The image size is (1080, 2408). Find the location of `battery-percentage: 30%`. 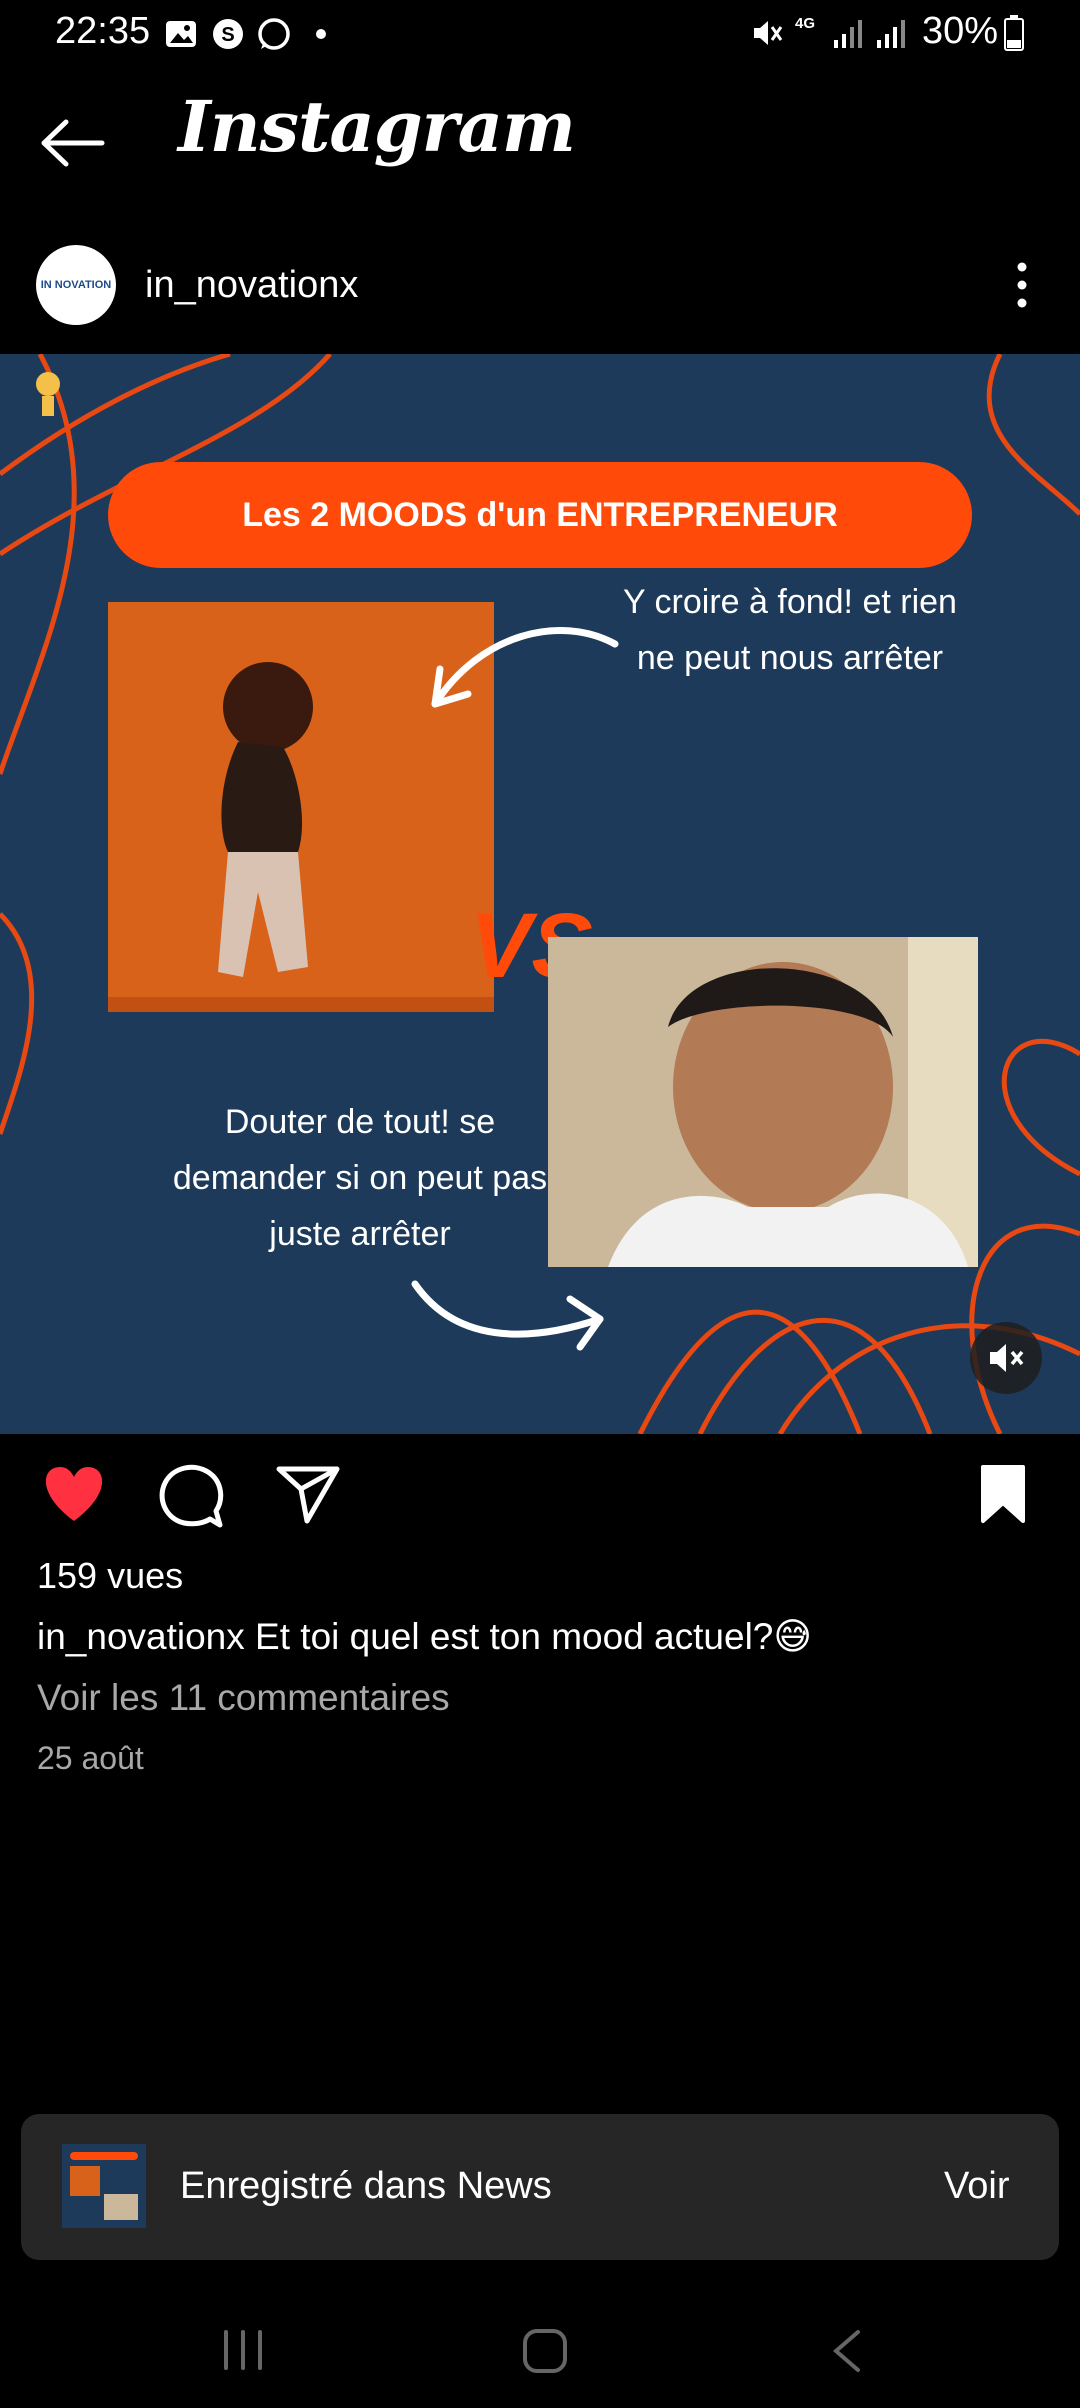

battery-percentage: 30% is located at coordinates (959, 31).